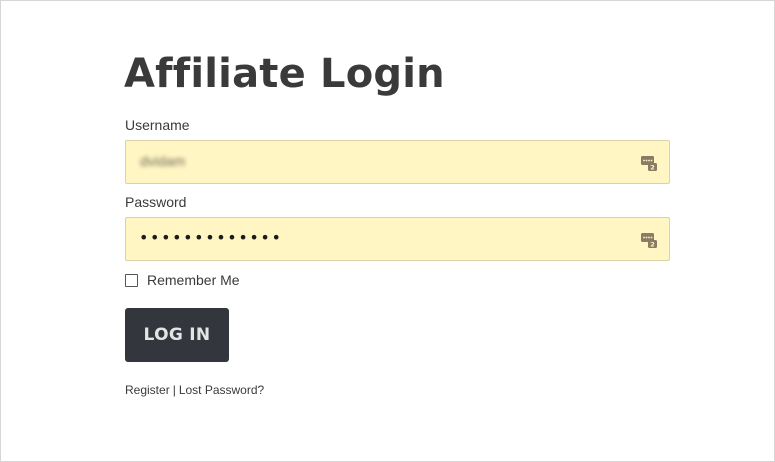 The image size is (775, 462). Describe the element at coordinates (284, 74) in the screenshot. I see `page-title: Affiliate Login` at that location.